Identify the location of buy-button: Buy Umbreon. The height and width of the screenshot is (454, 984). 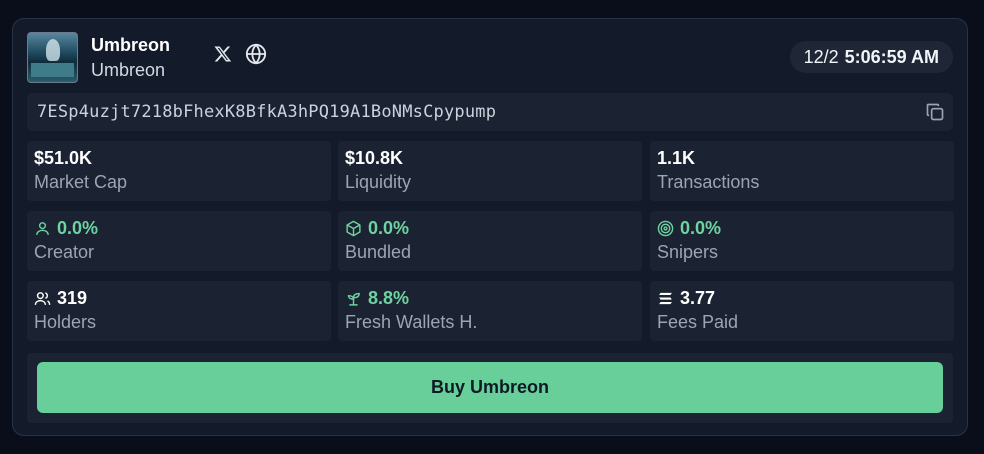
(490, 387).